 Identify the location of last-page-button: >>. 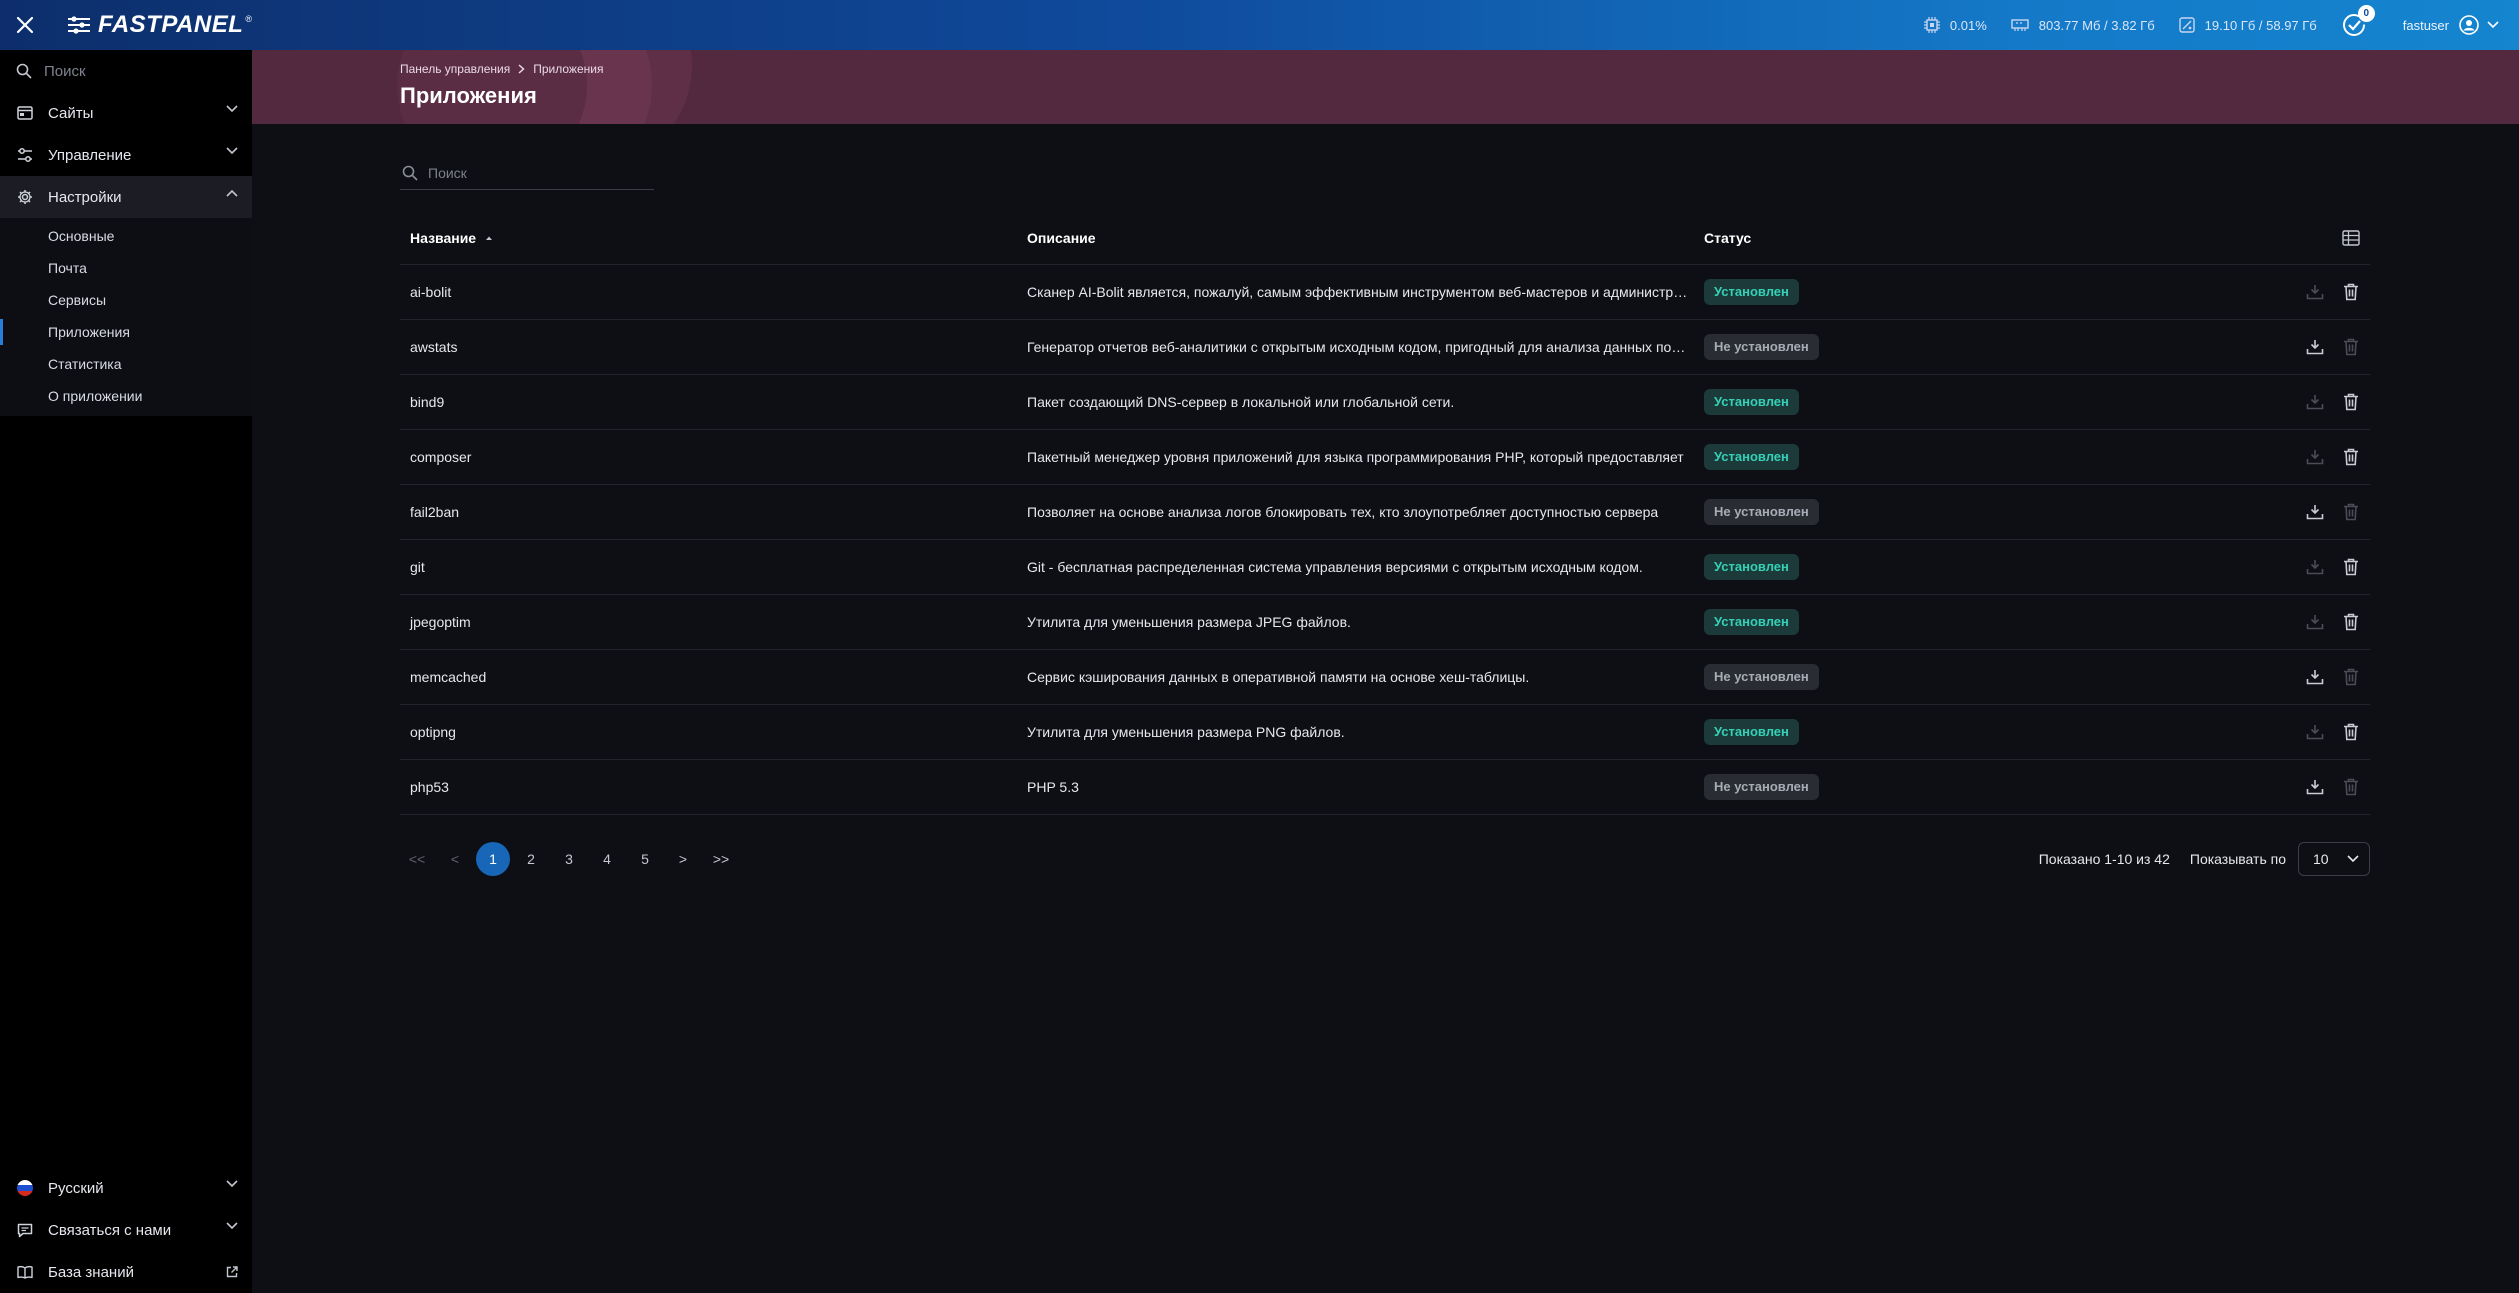
(721, 859).